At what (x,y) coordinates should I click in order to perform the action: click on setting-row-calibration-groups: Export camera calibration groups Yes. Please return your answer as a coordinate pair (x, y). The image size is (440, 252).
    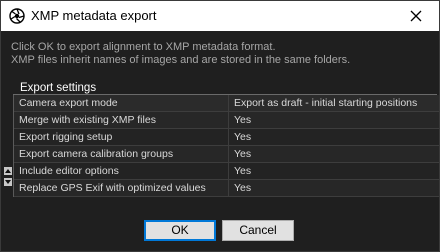
    Looking at the image, I should click on (226, 154).